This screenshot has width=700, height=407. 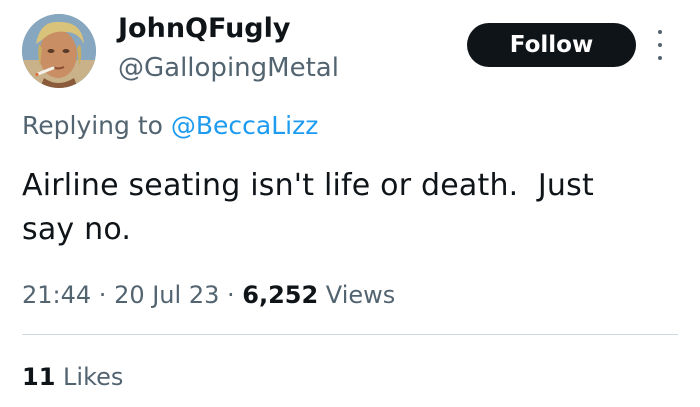 I want to click on views-label: Views, so click(x=357, y=295).